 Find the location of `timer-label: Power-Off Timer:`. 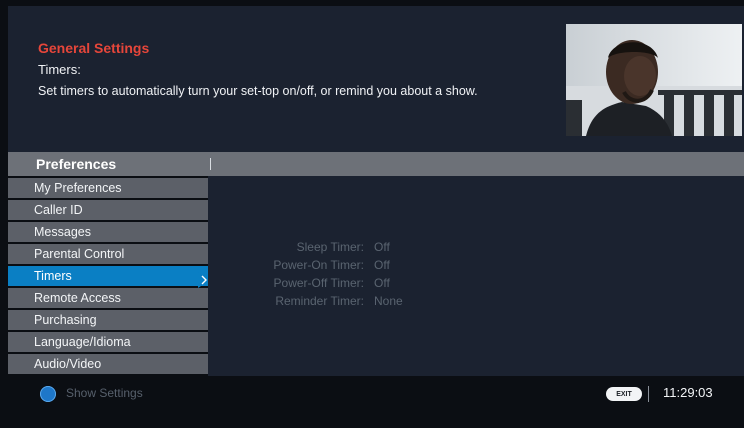

timer-label: Power-Off Timer: is located at coordinates (318, 283).